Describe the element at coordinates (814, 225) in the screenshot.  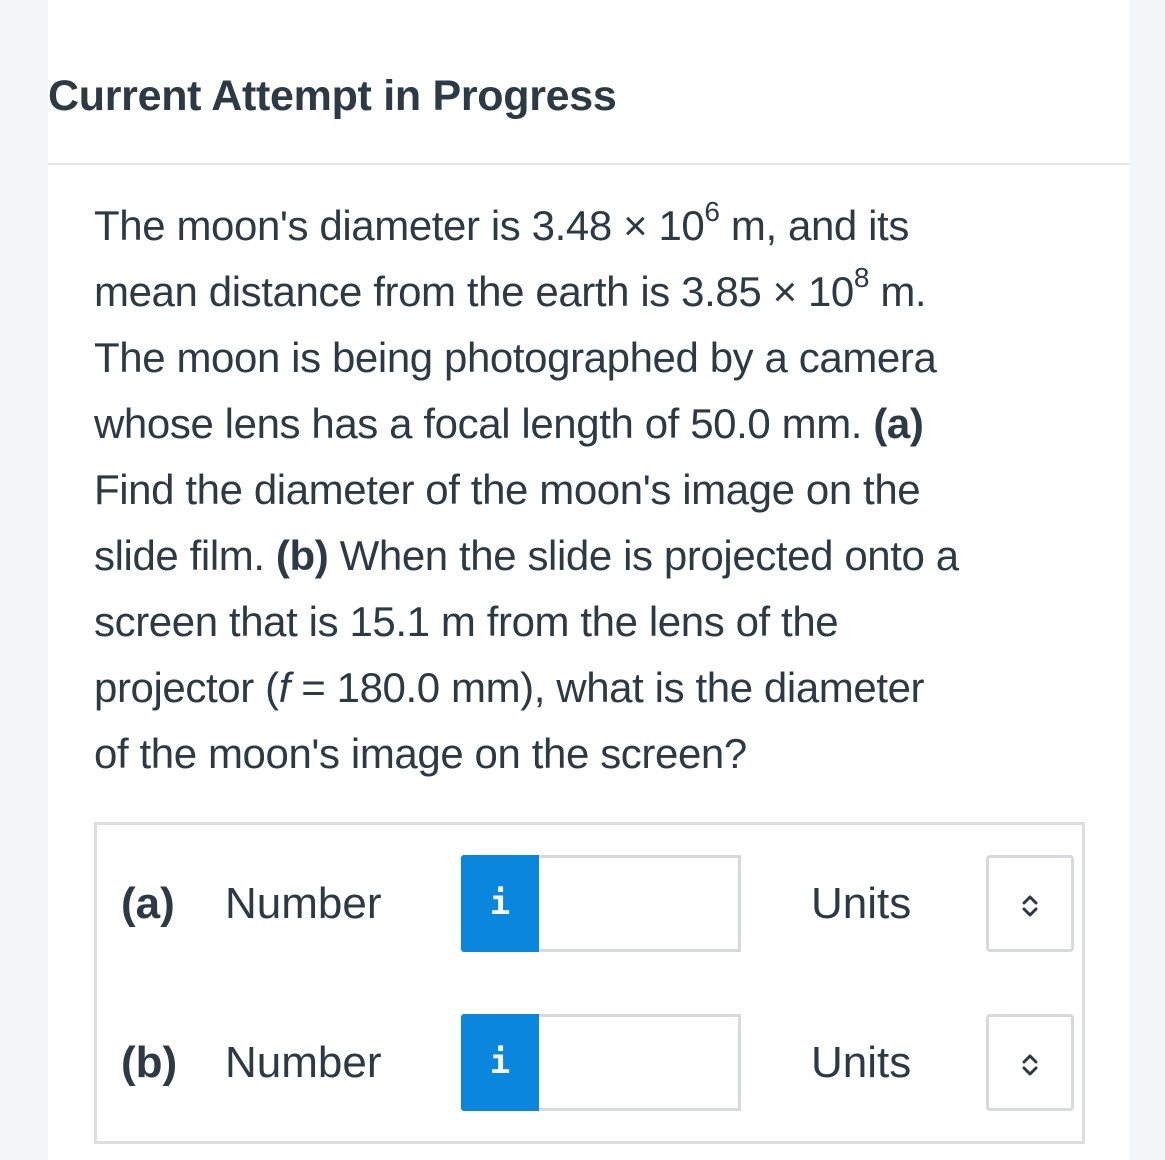
I see `question-text-segment: m, and its` at that location.